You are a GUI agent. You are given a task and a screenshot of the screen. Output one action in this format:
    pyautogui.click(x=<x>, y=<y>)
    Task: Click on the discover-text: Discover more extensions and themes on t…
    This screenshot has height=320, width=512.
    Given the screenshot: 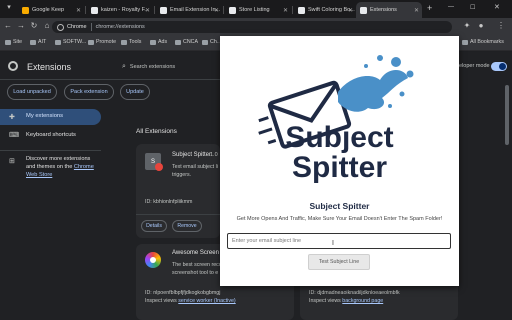 What is the action you would take?
    pyautogui.click(x=60, y=167)
    